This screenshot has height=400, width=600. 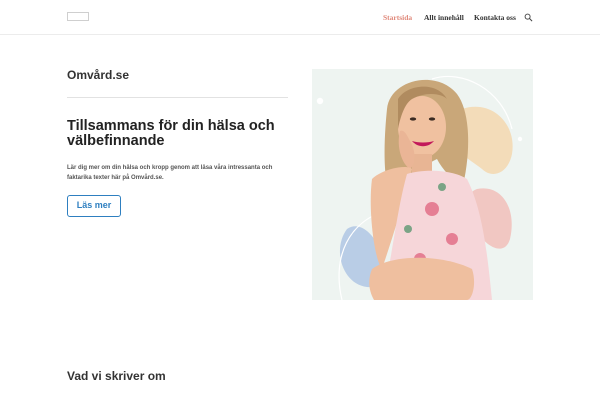 I want to click on section-heading: Vad vi skriver om, so click(x=116, y=376).